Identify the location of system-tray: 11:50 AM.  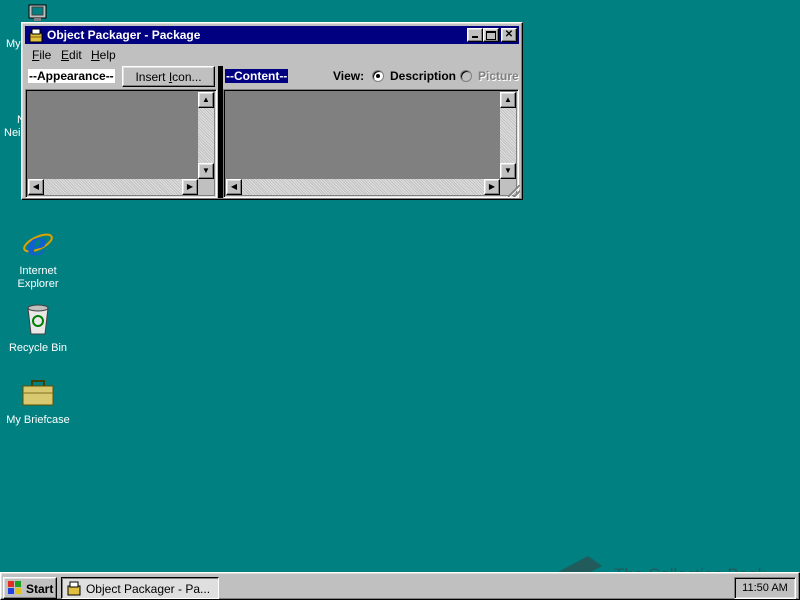
(765, 588).